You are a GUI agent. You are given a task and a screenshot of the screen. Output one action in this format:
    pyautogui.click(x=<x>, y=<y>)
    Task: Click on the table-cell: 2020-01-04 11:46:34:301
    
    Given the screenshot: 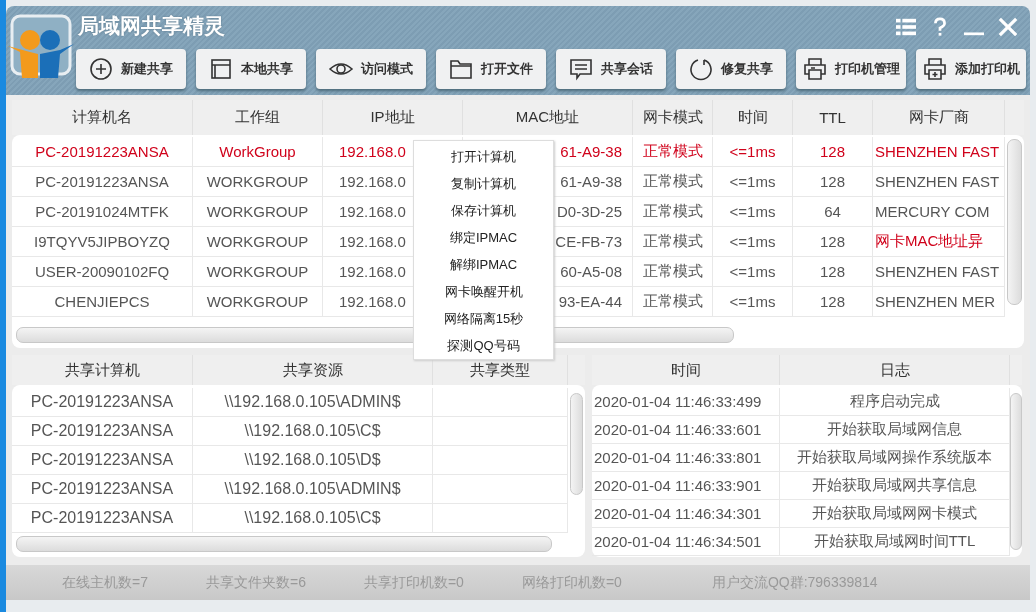 What is the action you would take?
    pyautogui.click(x=686, y=513)
    